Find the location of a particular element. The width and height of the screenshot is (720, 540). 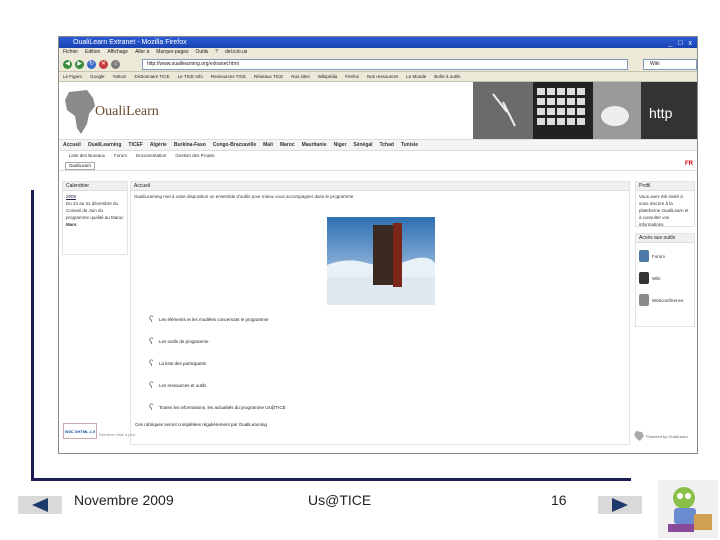

nav-link: Maroc is located at coordinates (287, 145).